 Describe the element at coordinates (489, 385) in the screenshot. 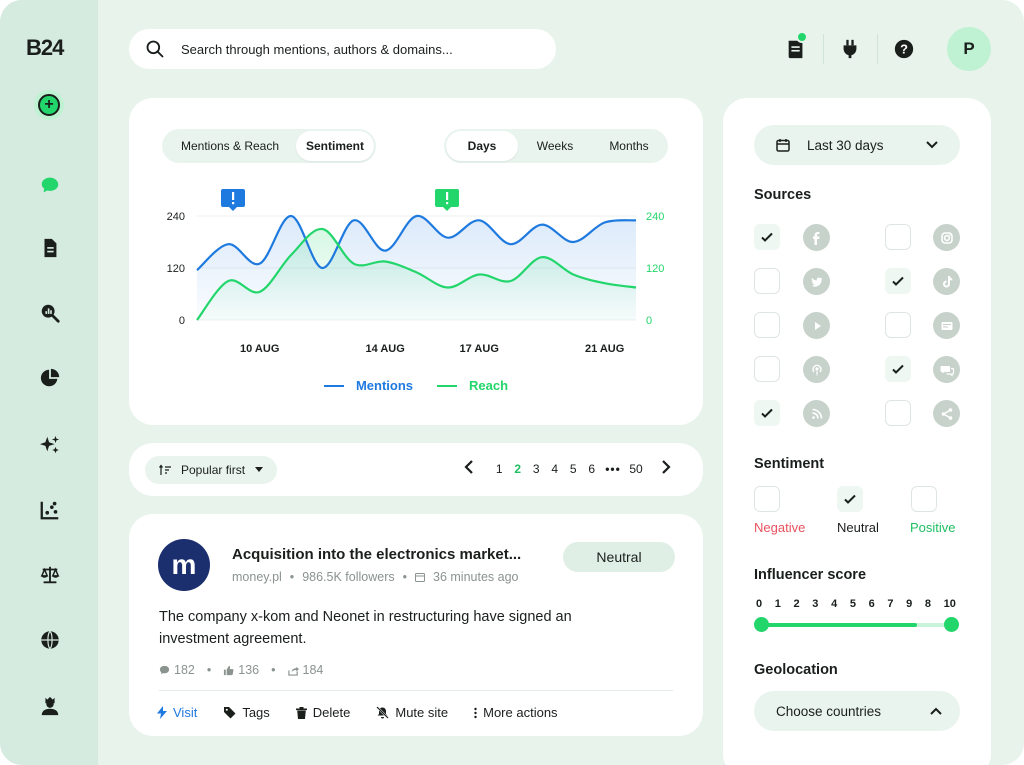

I see `legend-label: Reach` at that location.